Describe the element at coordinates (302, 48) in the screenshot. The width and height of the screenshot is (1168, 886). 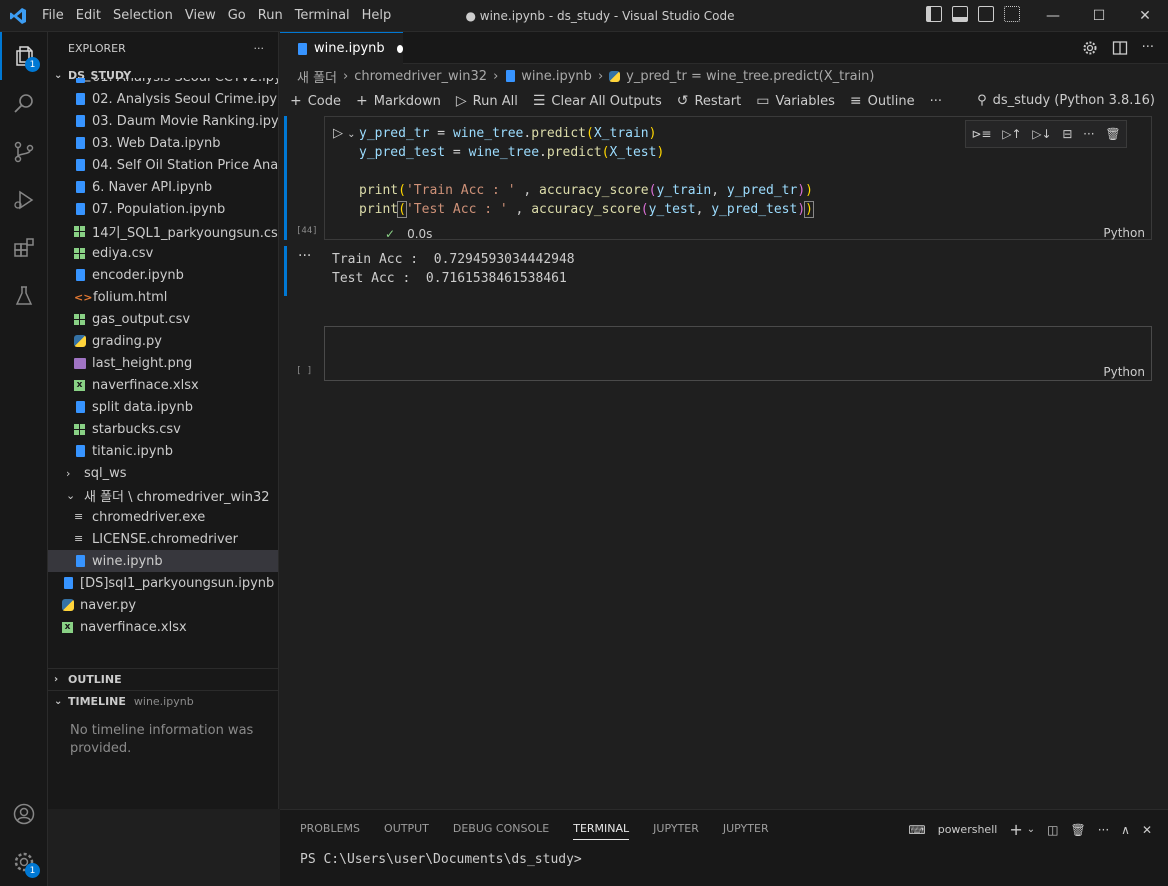
I see `notebook-icon` at that location.